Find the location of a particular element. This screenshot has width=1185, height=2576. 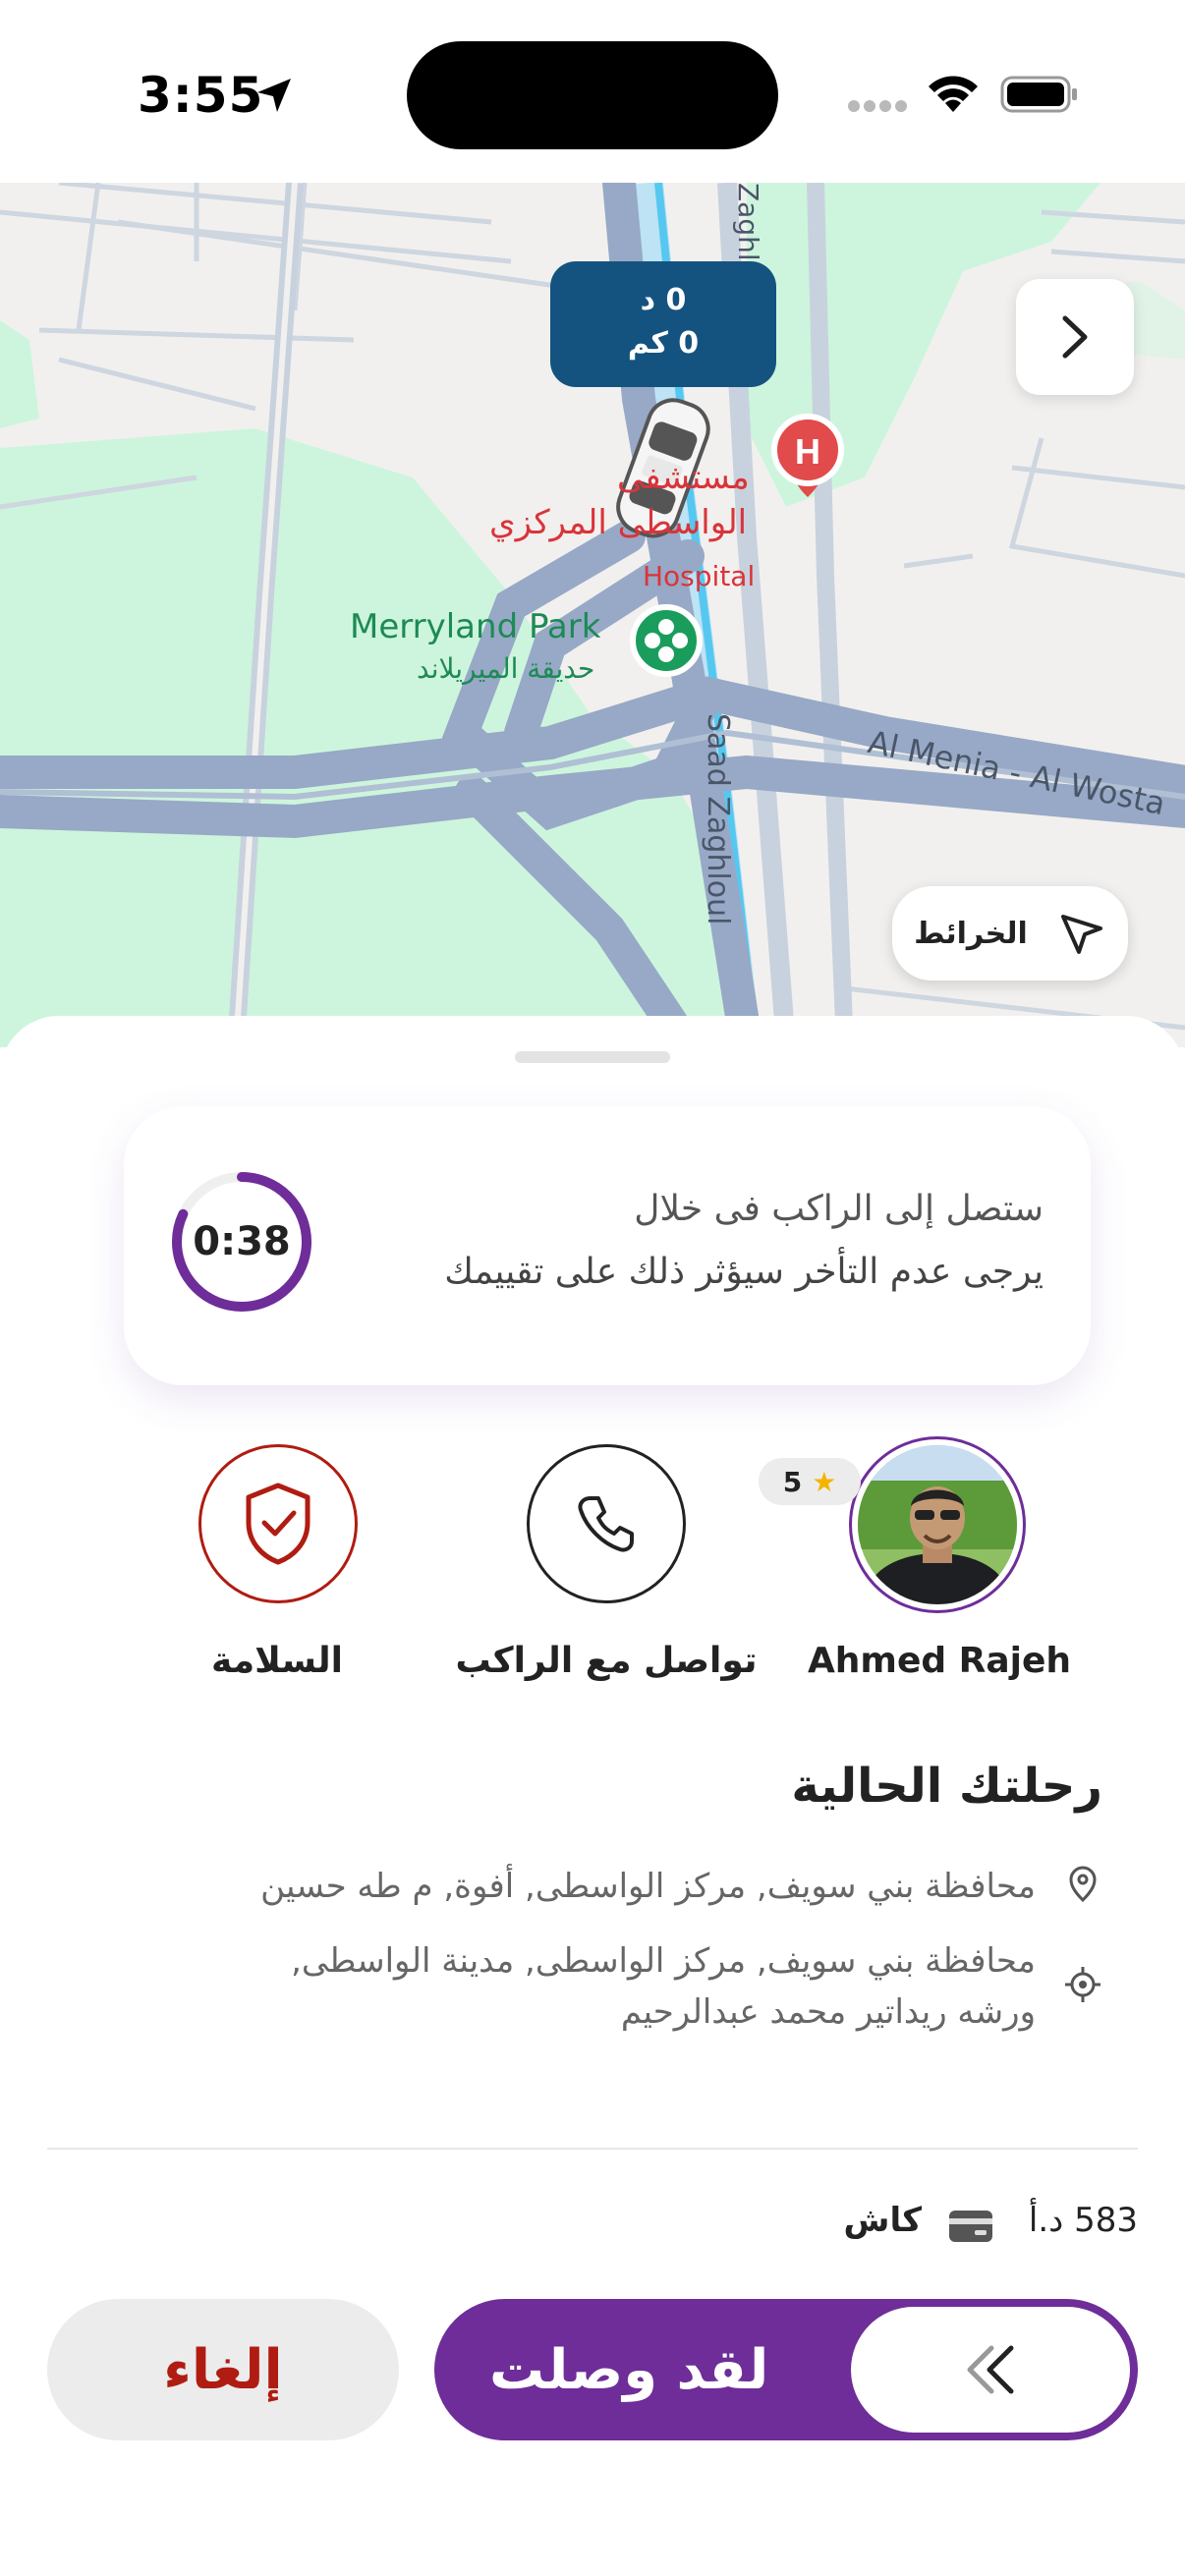

rider-avatar is located at coordinates (938, 1524).